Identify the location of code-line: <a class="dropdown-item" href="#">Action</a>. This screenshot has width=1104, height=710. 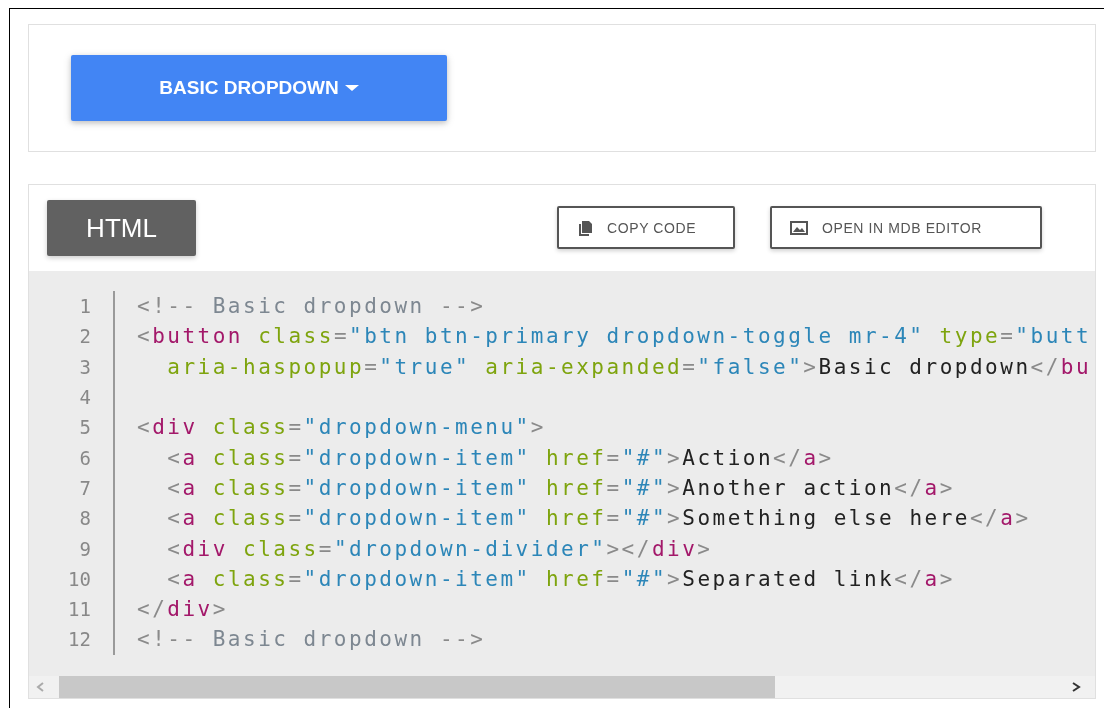
(500, 457).